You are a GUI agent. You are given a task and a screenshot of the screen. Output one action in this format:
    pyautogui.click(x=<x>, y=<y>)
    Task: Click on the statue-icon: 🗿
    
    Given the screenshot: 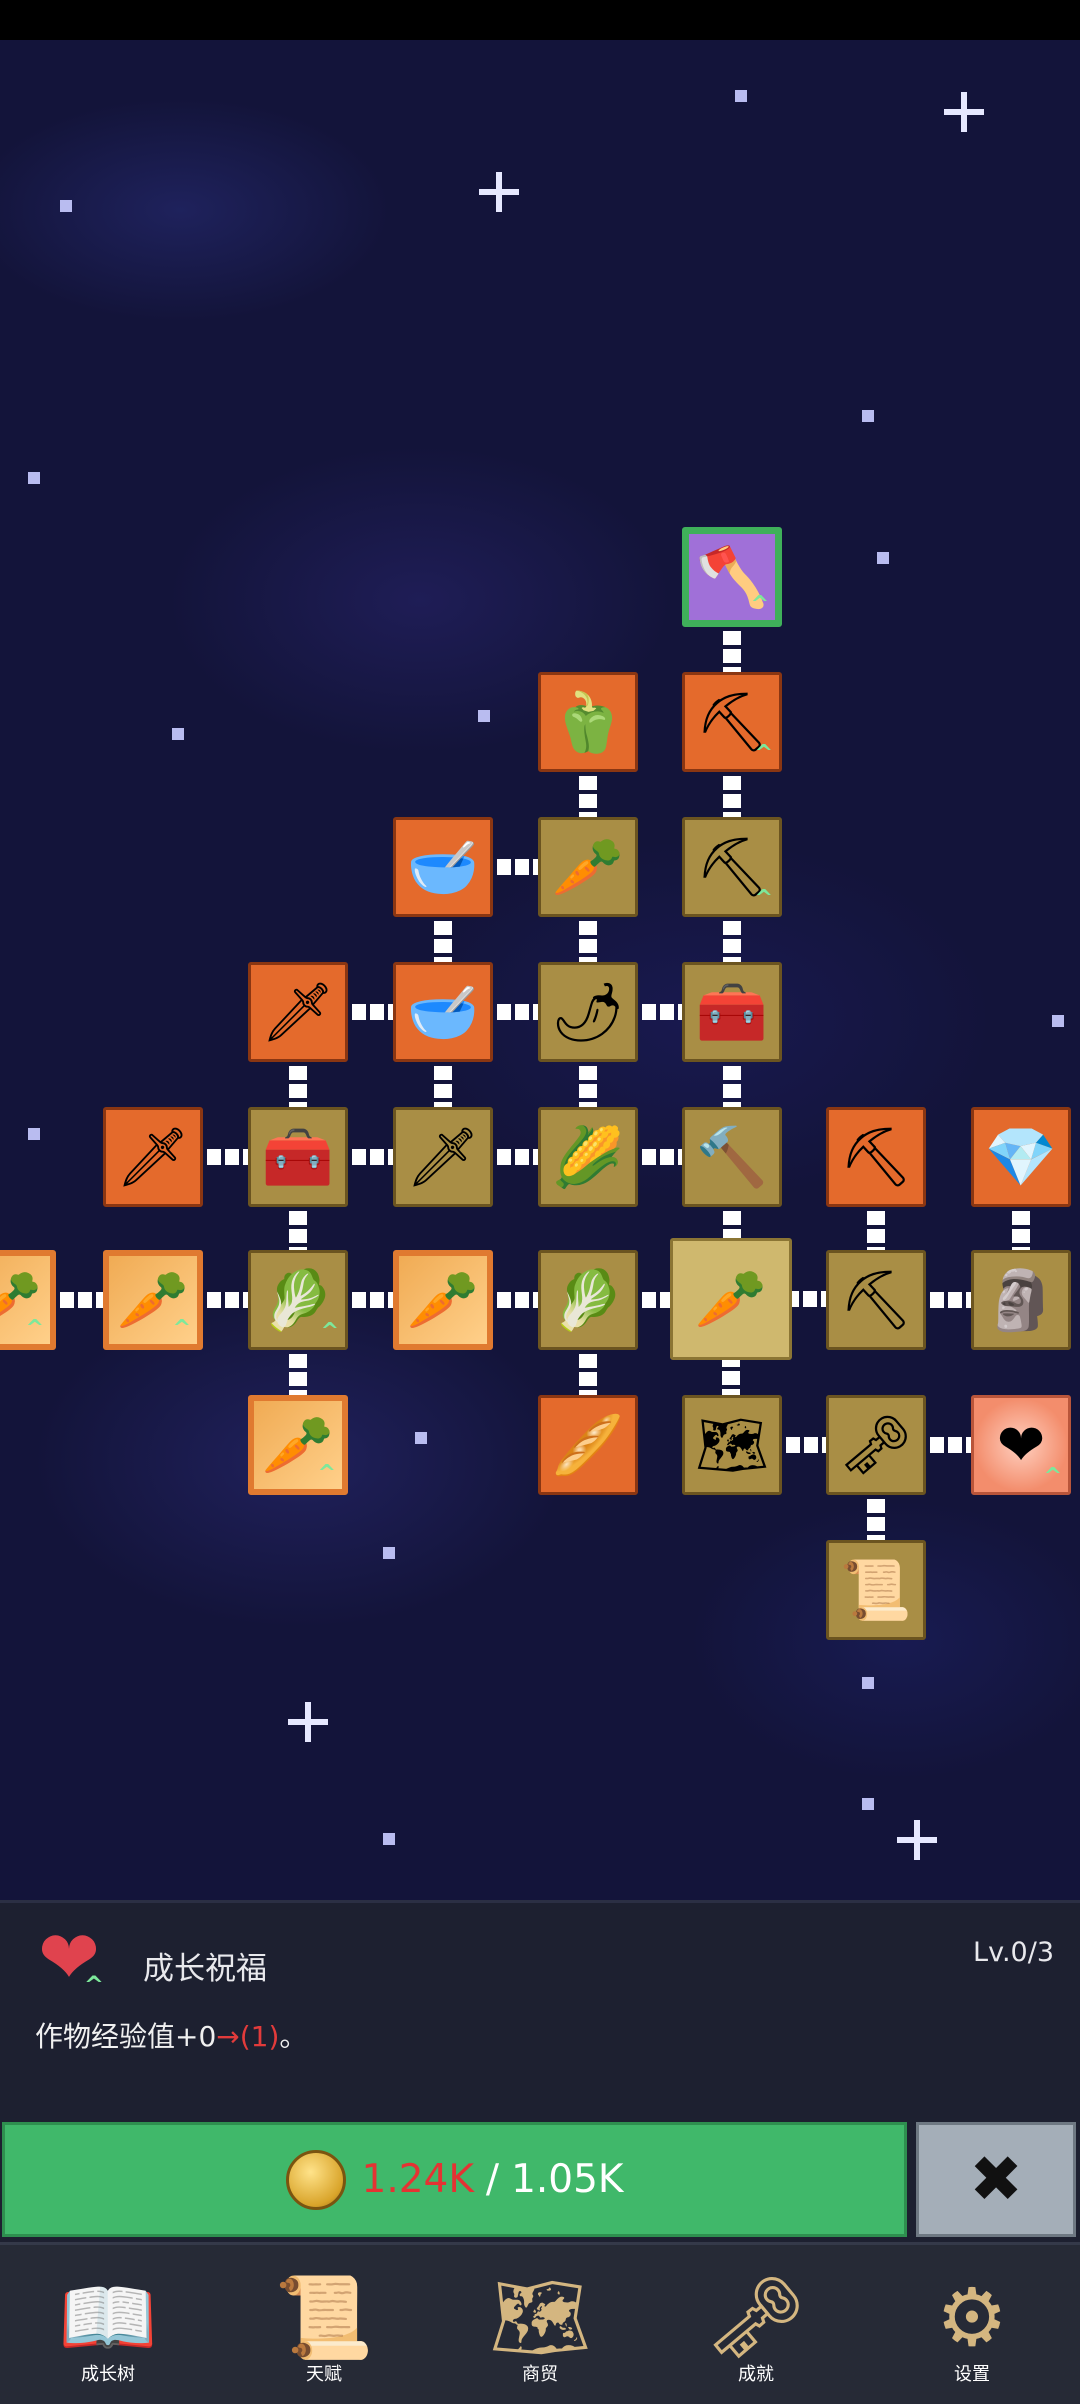 What is the action you would take?
    pyautogui.click(x=1021, y=1300)
    